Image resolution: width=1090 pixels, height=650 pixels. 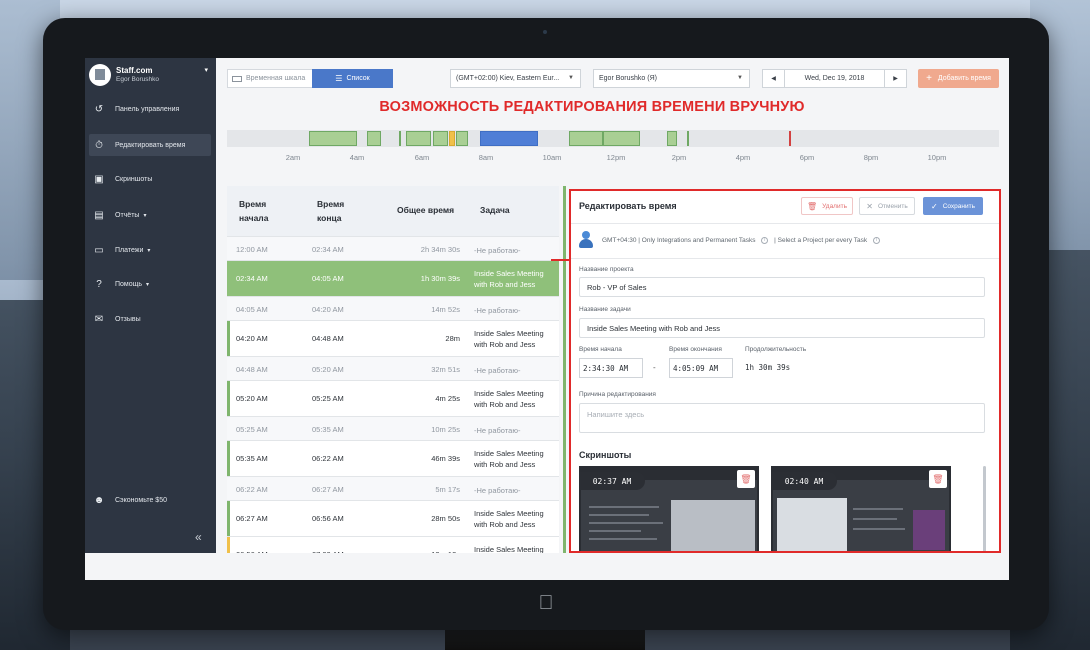 What do you see at coordinates (150, 500) in the screenshot?
I see `sidebar-item-save-50: ☻ Сэкономьте $50` at bounding box center [150, 500].